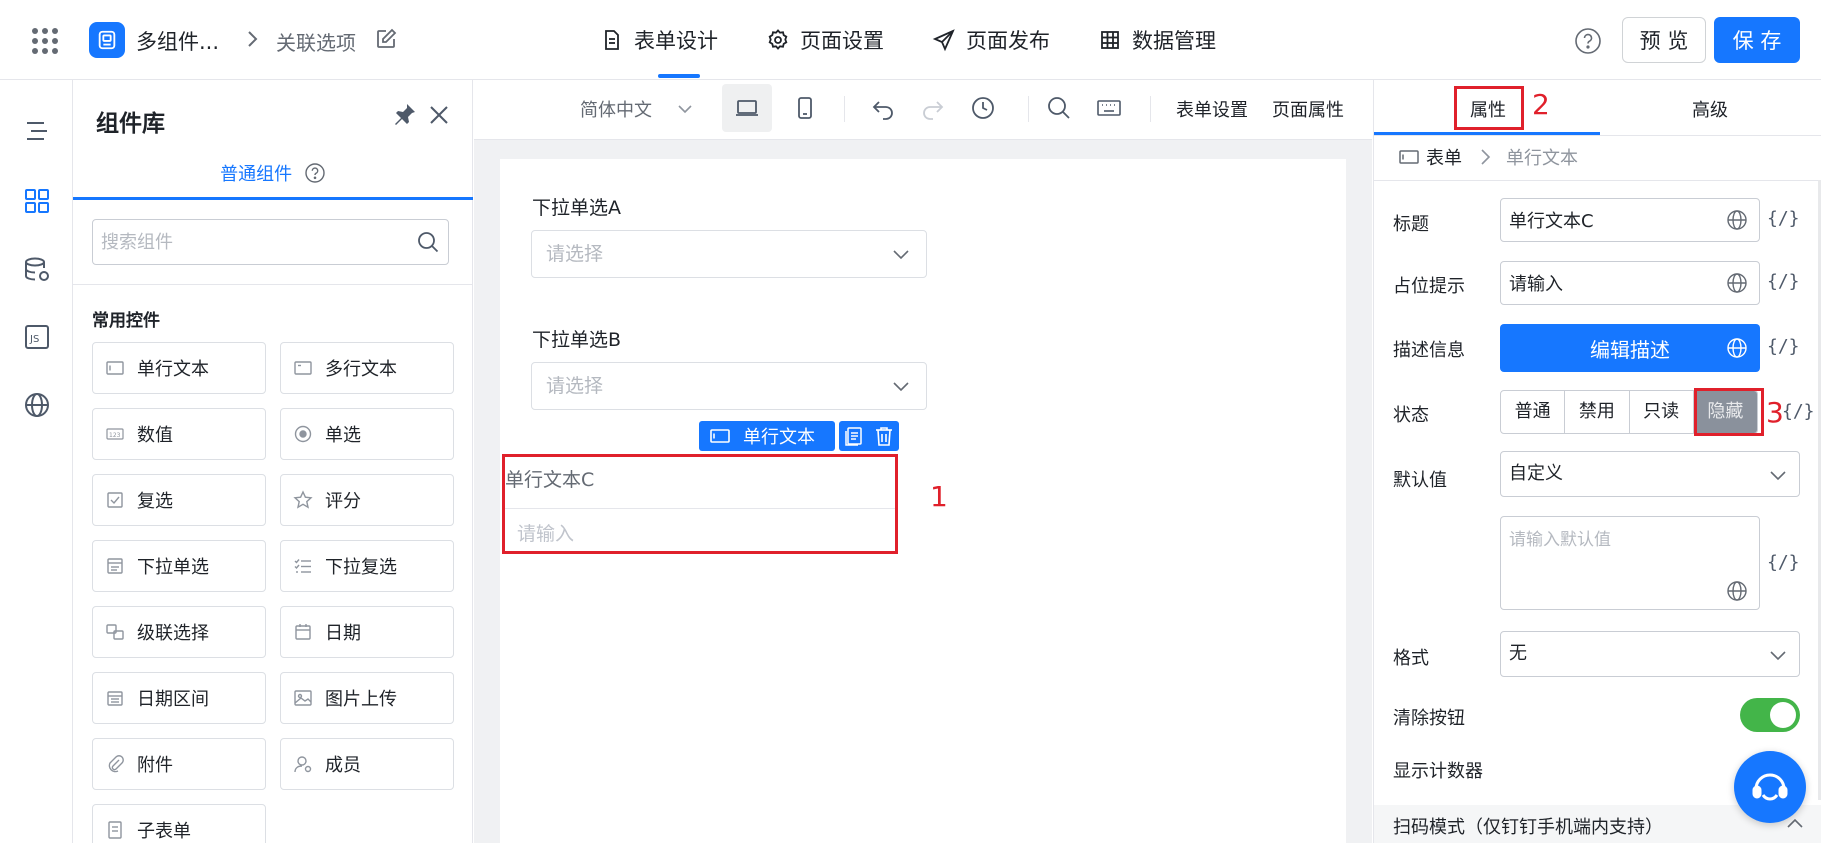 The width and height of the screenshot is (1821, 843). I want to click on breadcrumb-form: 表单, so click(1444, 157).